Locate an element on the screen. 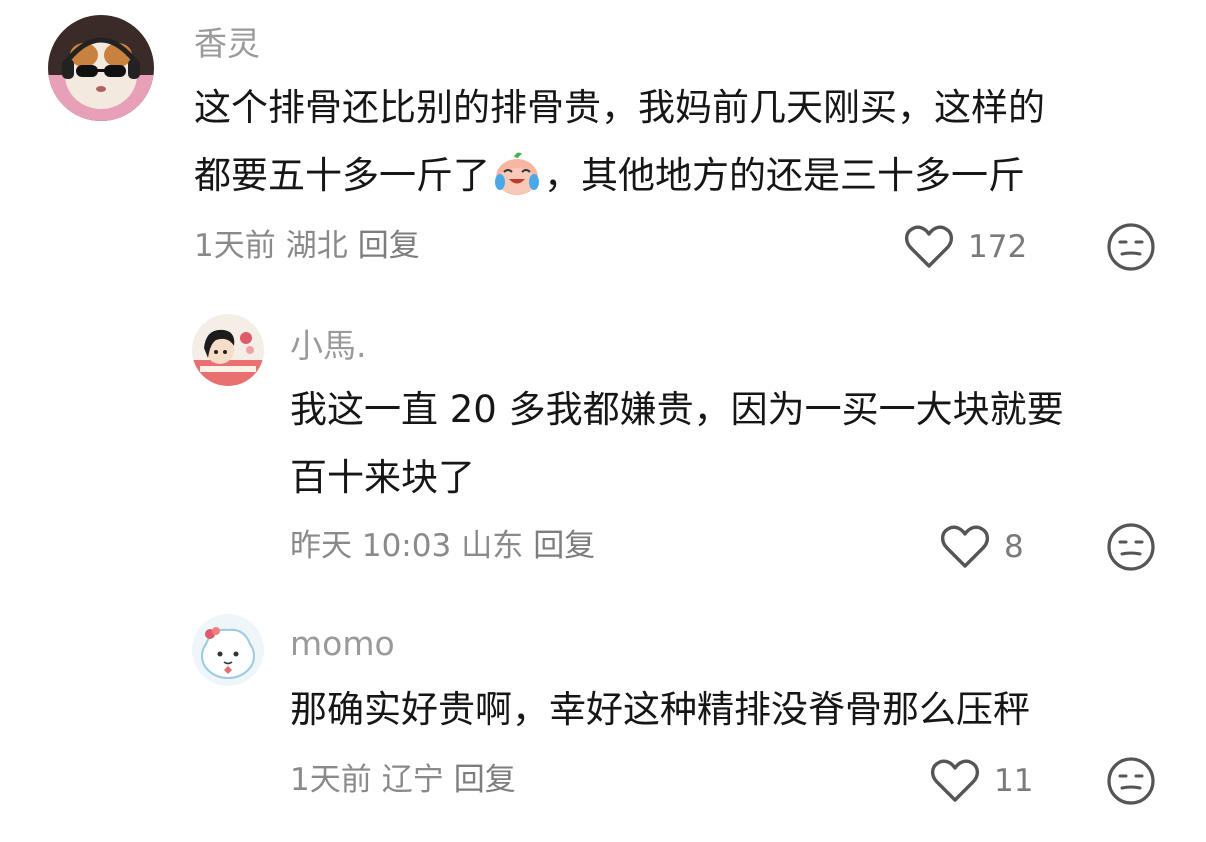 The width and height of the screenshot is (1206, 842). comment-meta: 昨天 10:03 山东 回复 is located at coordinates (447, 546).